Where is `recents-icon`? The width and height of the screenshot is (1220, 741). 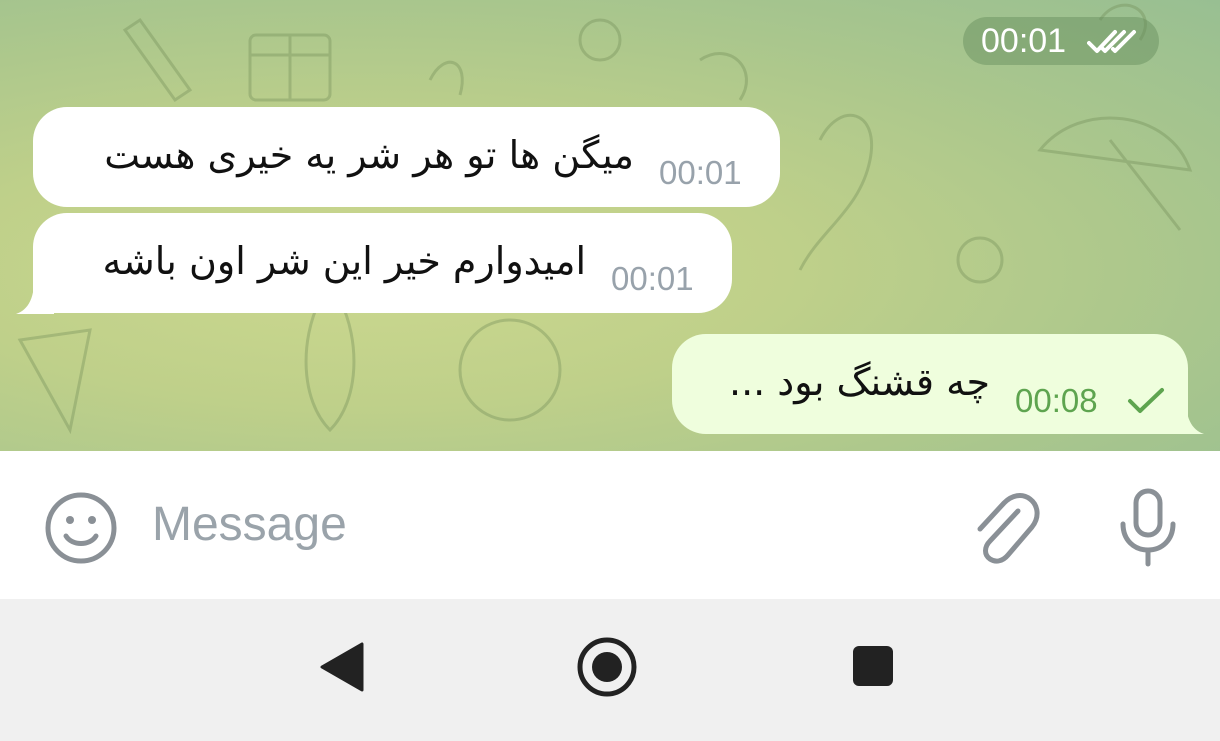 recents-icon is located at coordinates (873, 666).